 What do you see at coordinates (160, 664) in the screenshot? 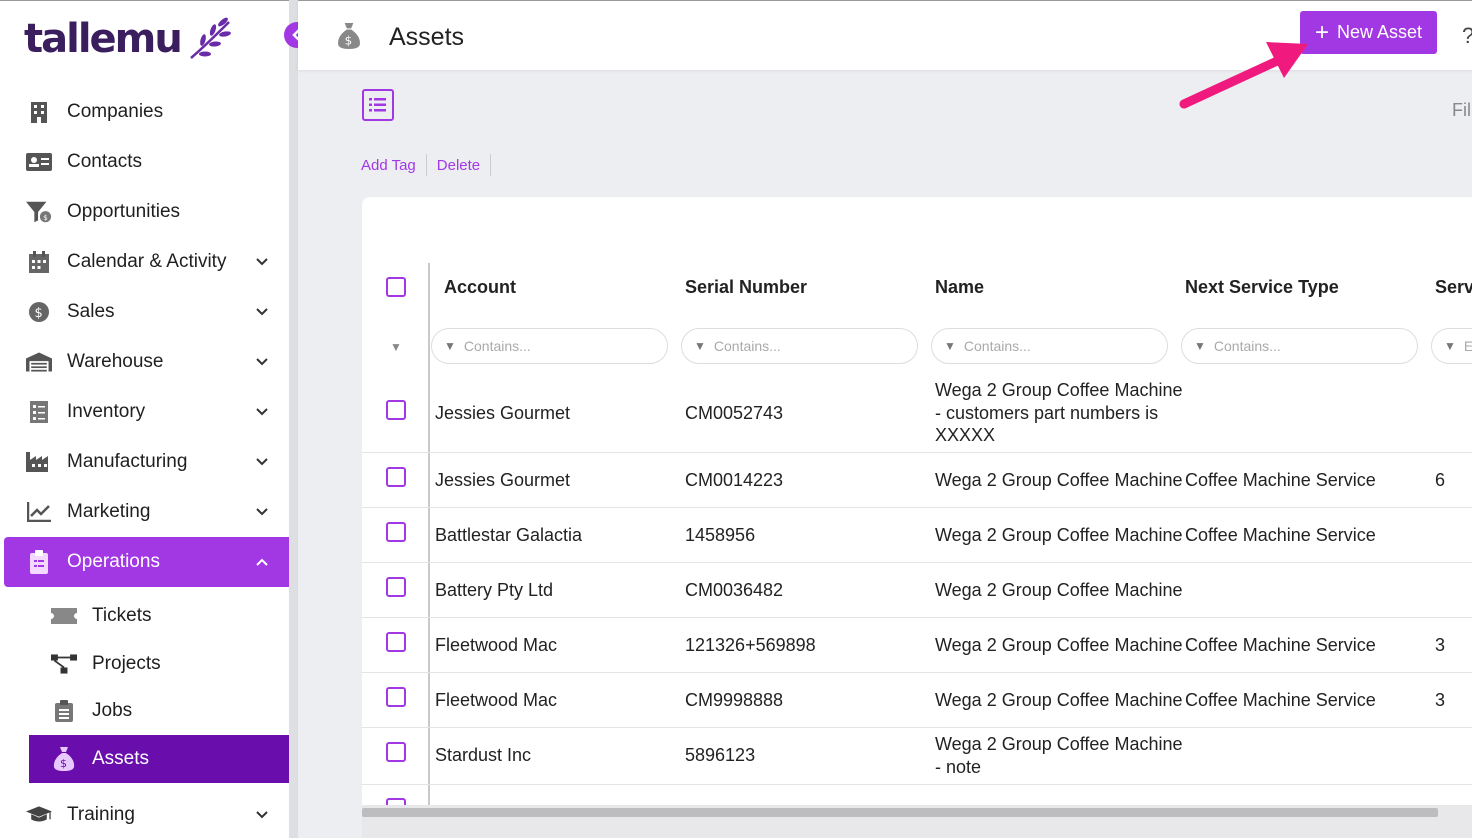
I see `sidebar-subitem-projects: Projects` at bounding box center [160, 664].